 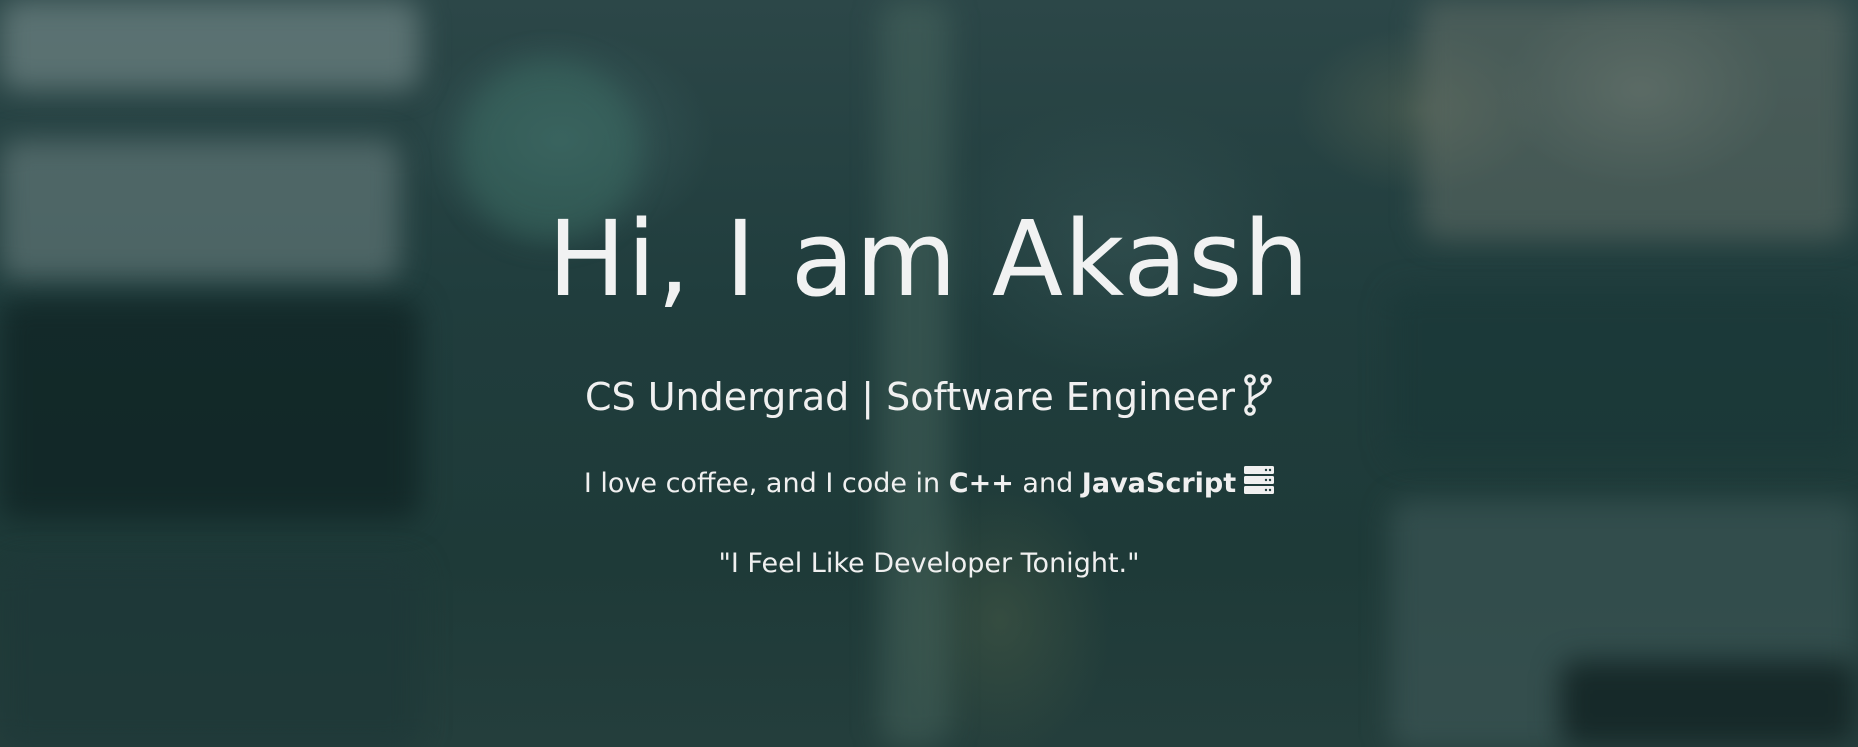 What do you see at coordinates (910, 397) in the screenshot?
I see `hero-subtitle-text: CS Undergrad | Software Engineer` at bounding box center [910, 397].